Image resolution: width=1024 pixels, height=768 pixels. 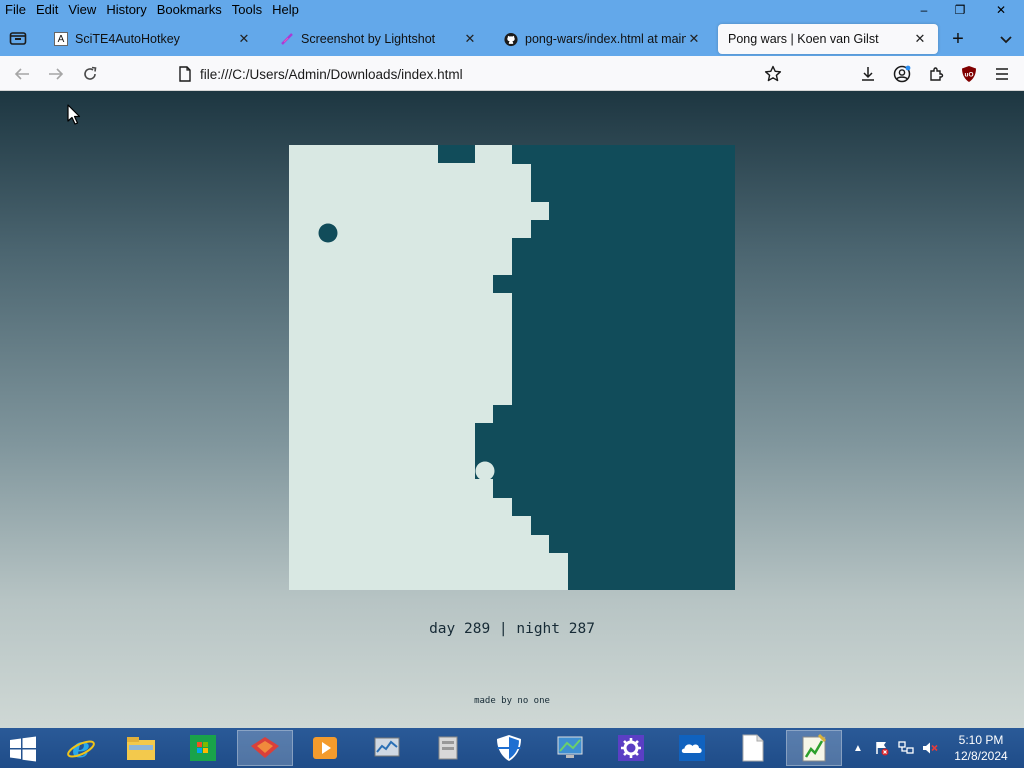 I want to click on tab-pong-wars: Pong wars | Koen van Gilst ✕, so click(x=828, y=39).